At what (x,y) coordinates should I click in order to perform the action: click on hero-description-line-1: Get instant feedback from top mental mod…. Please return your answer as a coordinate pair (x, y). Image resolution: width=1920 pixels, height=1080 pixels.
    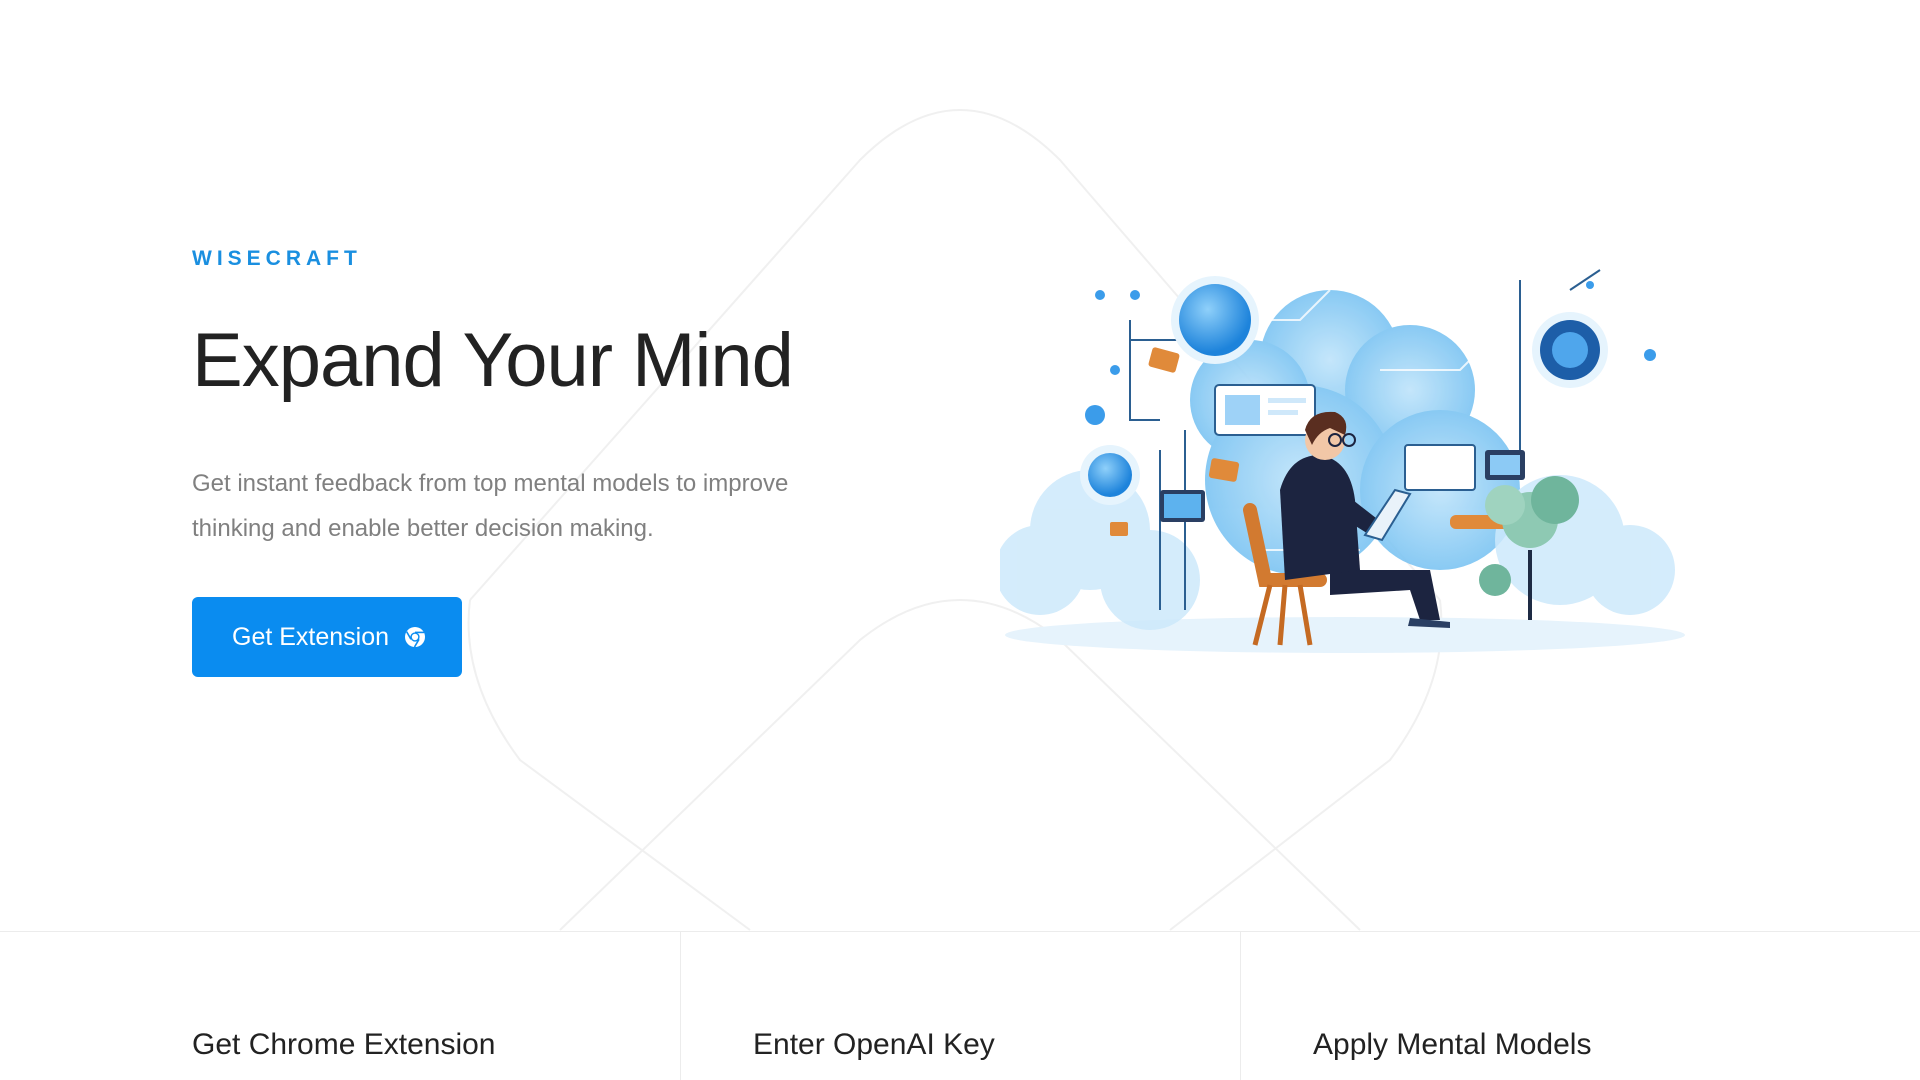
    Looking at the image, I should click on (490, 483).